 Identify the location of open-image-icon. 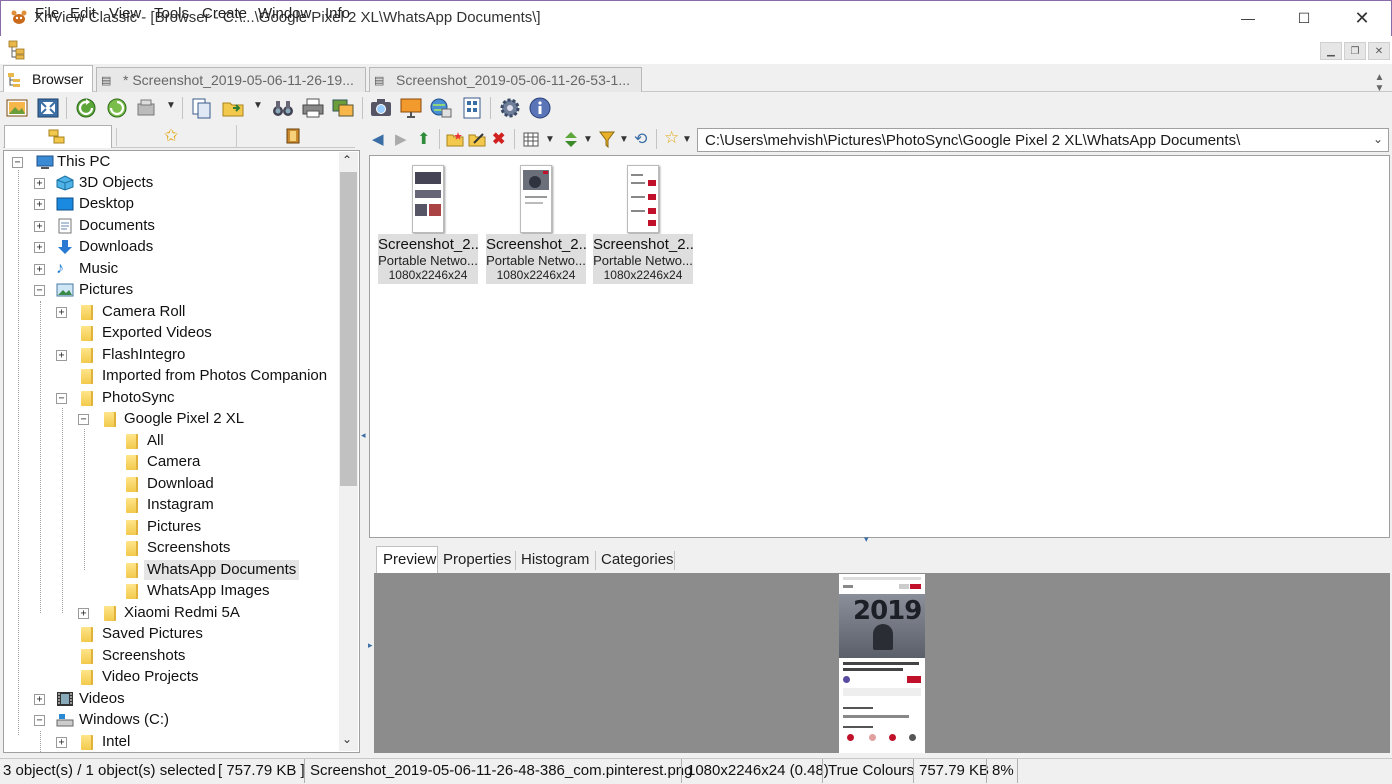
(17, 108).